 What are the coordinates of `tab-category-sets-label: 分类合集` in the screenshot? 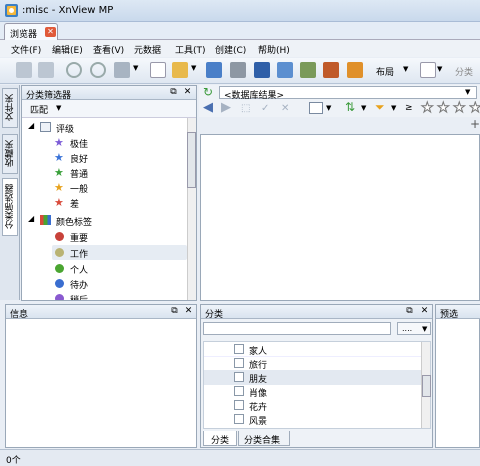 It's located at (262, 441).